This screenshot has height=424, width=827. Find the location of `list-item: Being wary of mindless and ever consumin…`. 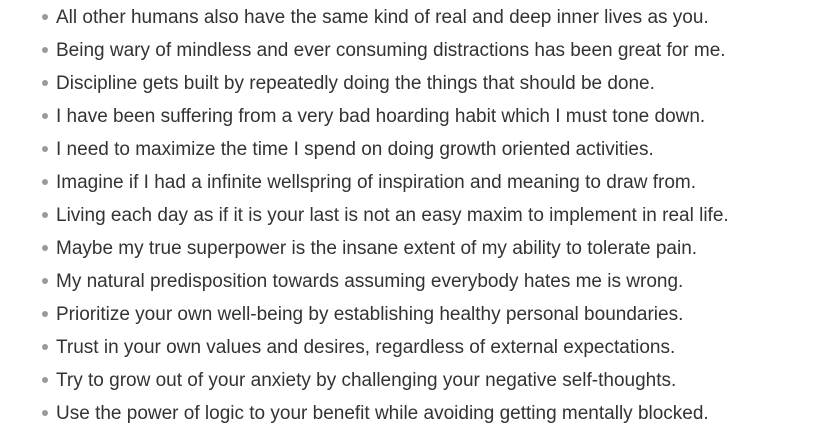

list-item: Being wary of mindless and ever consumin… is located at coordinates (413, 50).